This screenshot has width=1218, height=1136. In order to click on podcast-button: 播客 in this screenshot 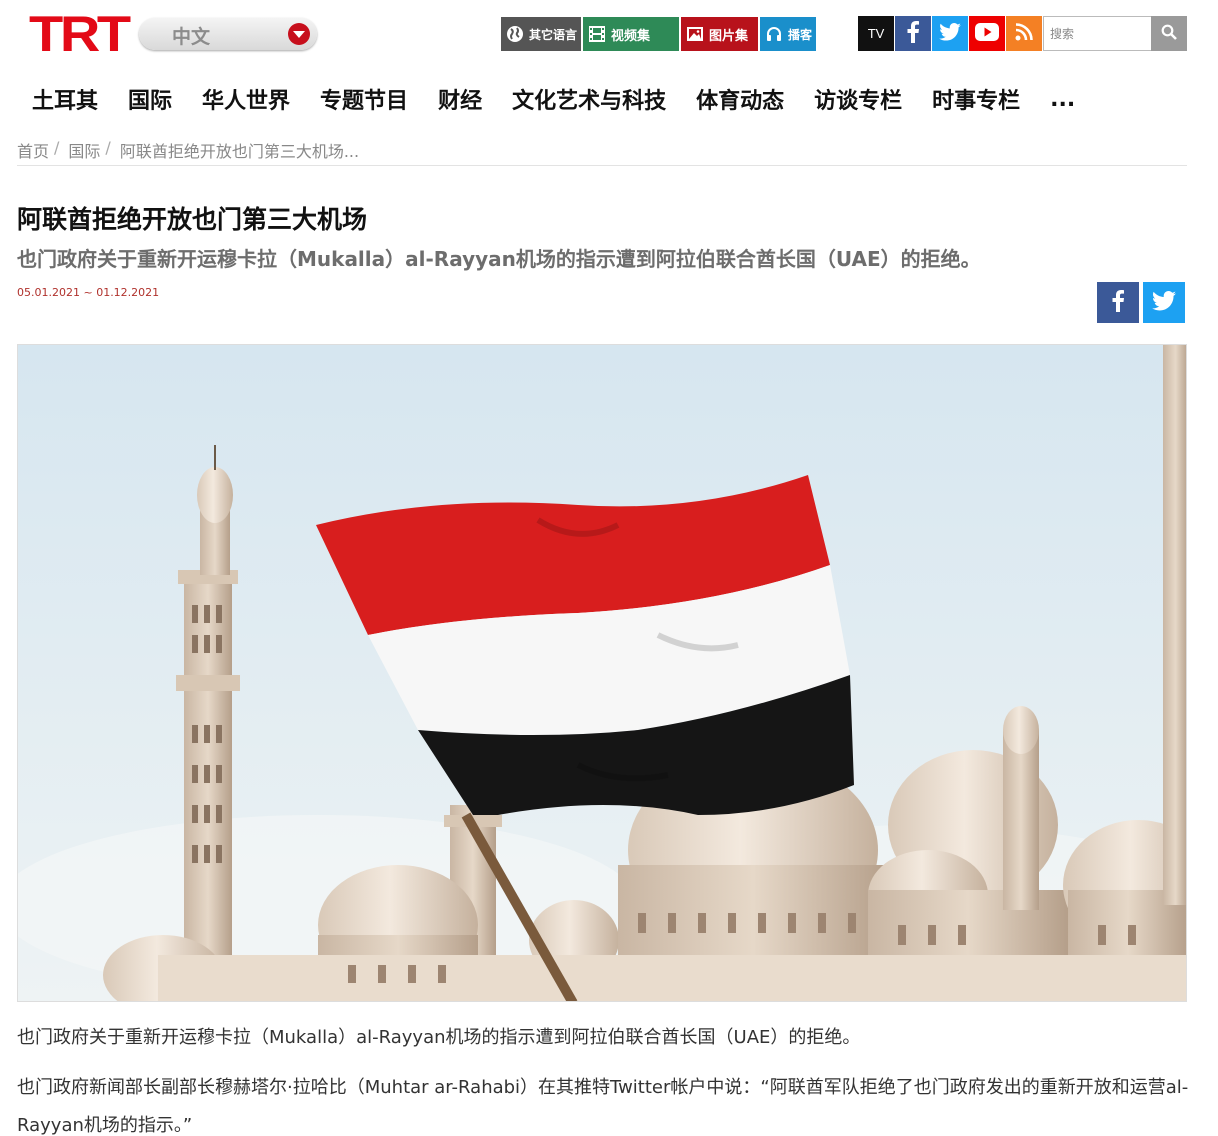, I will do `click(788, 34)`.